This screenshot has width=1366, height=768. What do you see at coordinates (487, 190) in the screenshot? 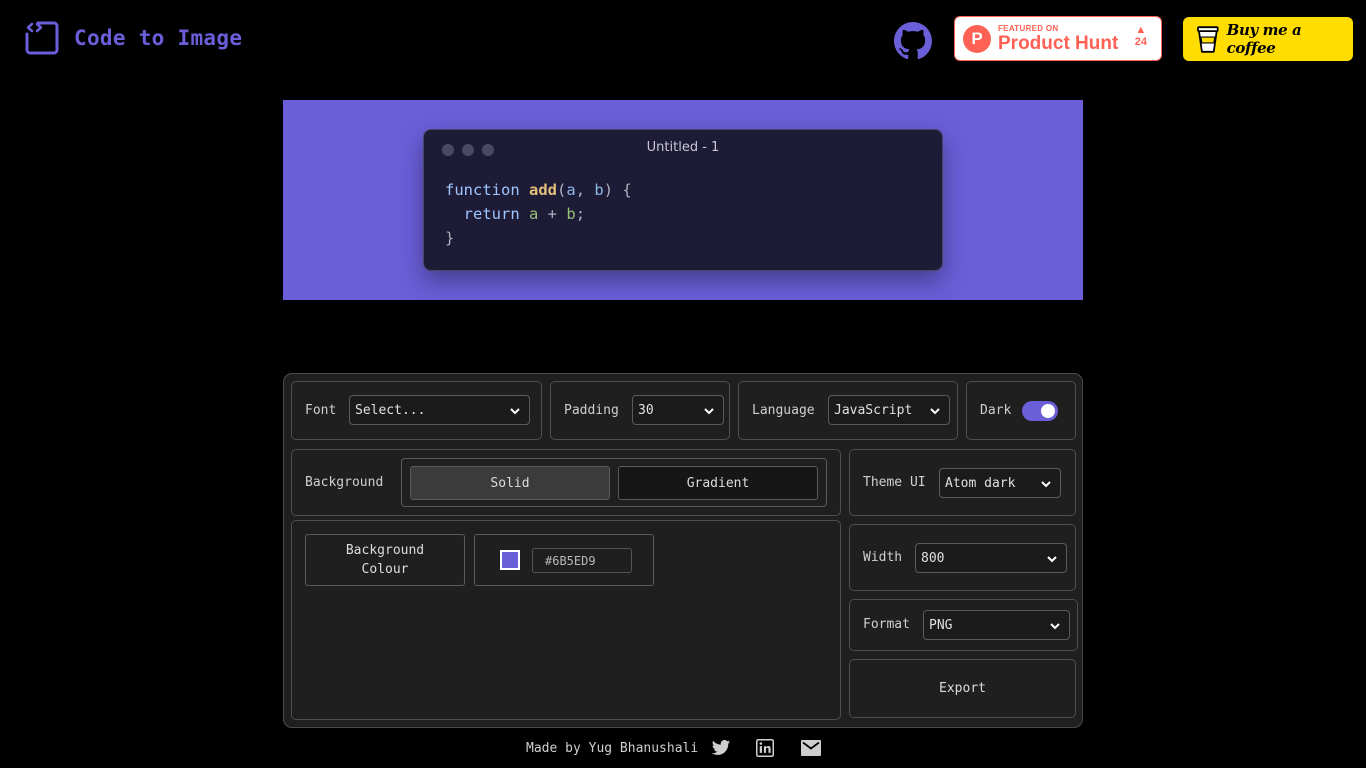
I see `code-token: function` at bounding box center [487, 190].